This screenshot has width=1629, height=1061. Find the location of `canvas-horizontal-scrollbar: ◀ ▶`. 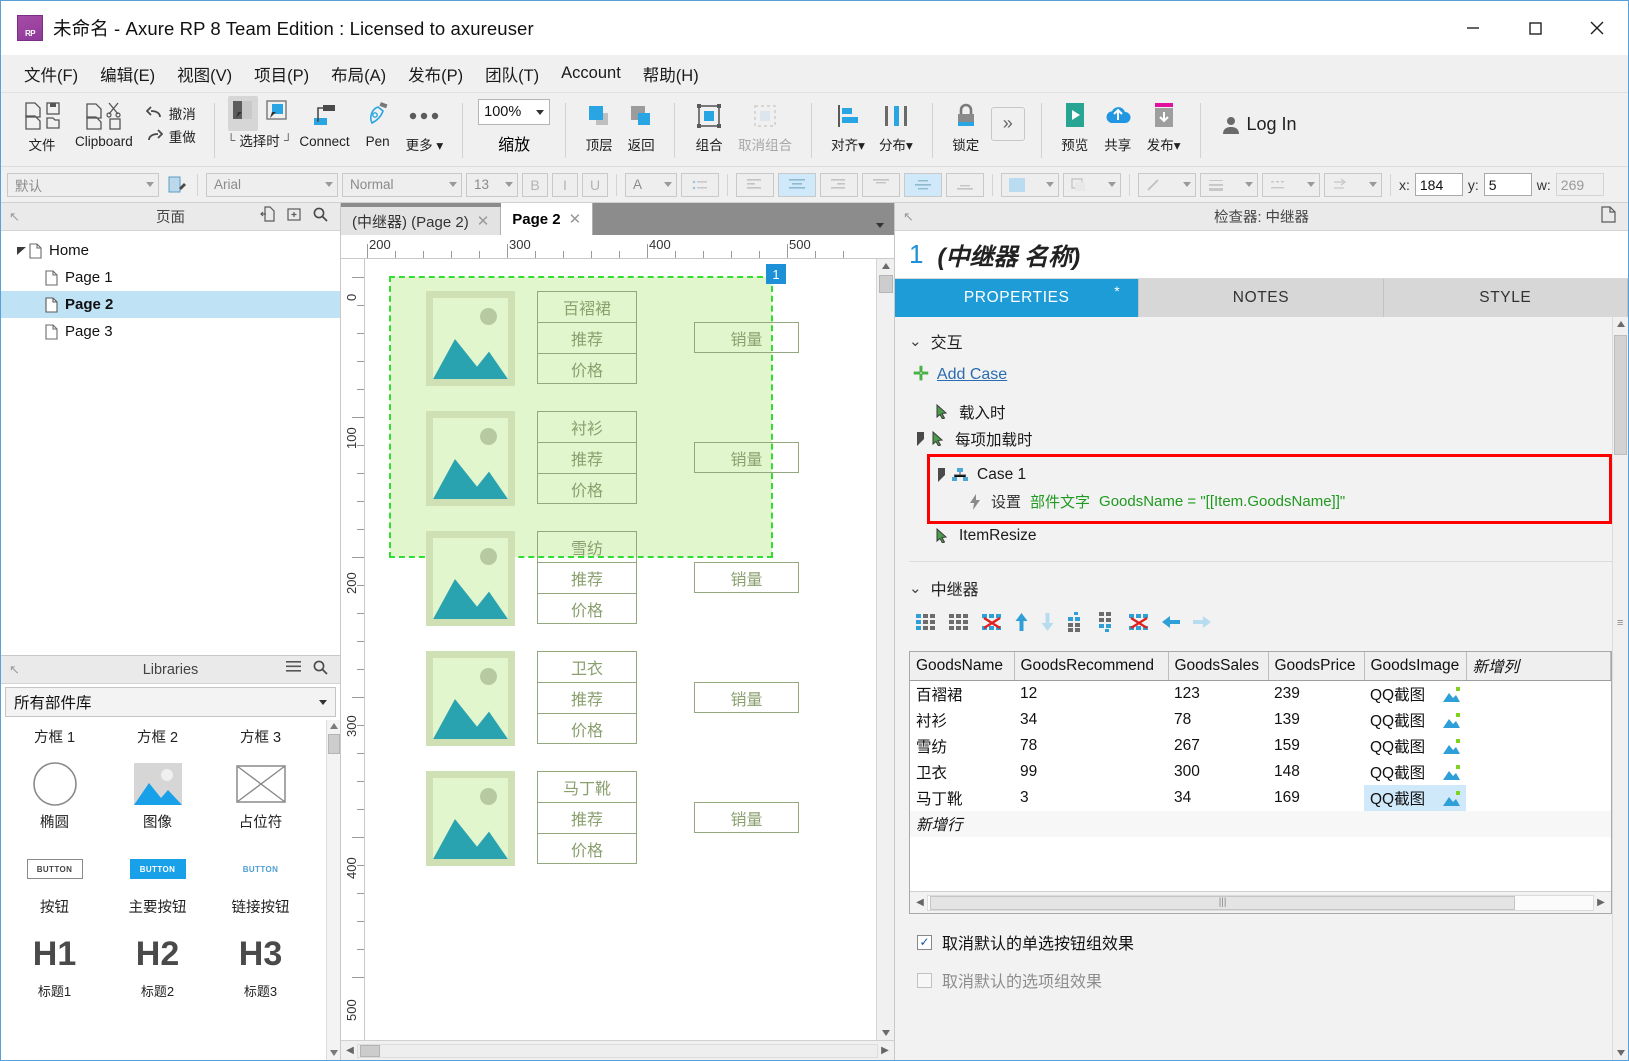

canvas-horizontal-scrollbar: ◀ ▶ is located at coordinates (617, 1050).